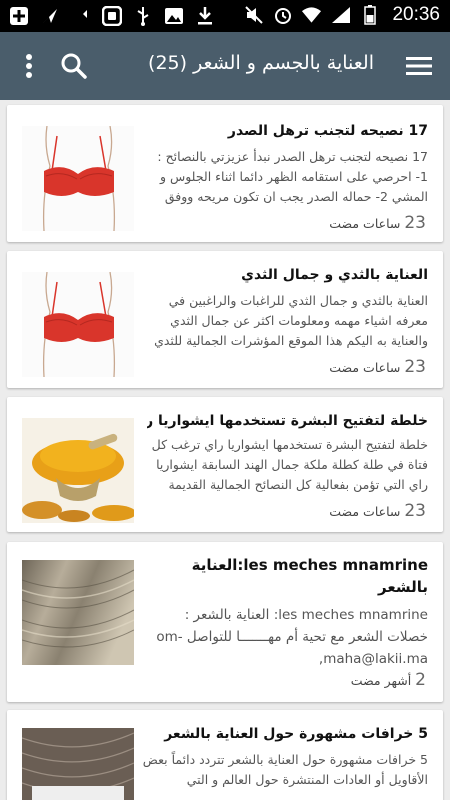  Describe the element at coordinates (78, 764) in the screenshot. I see `hair-comb-photo` at that location.